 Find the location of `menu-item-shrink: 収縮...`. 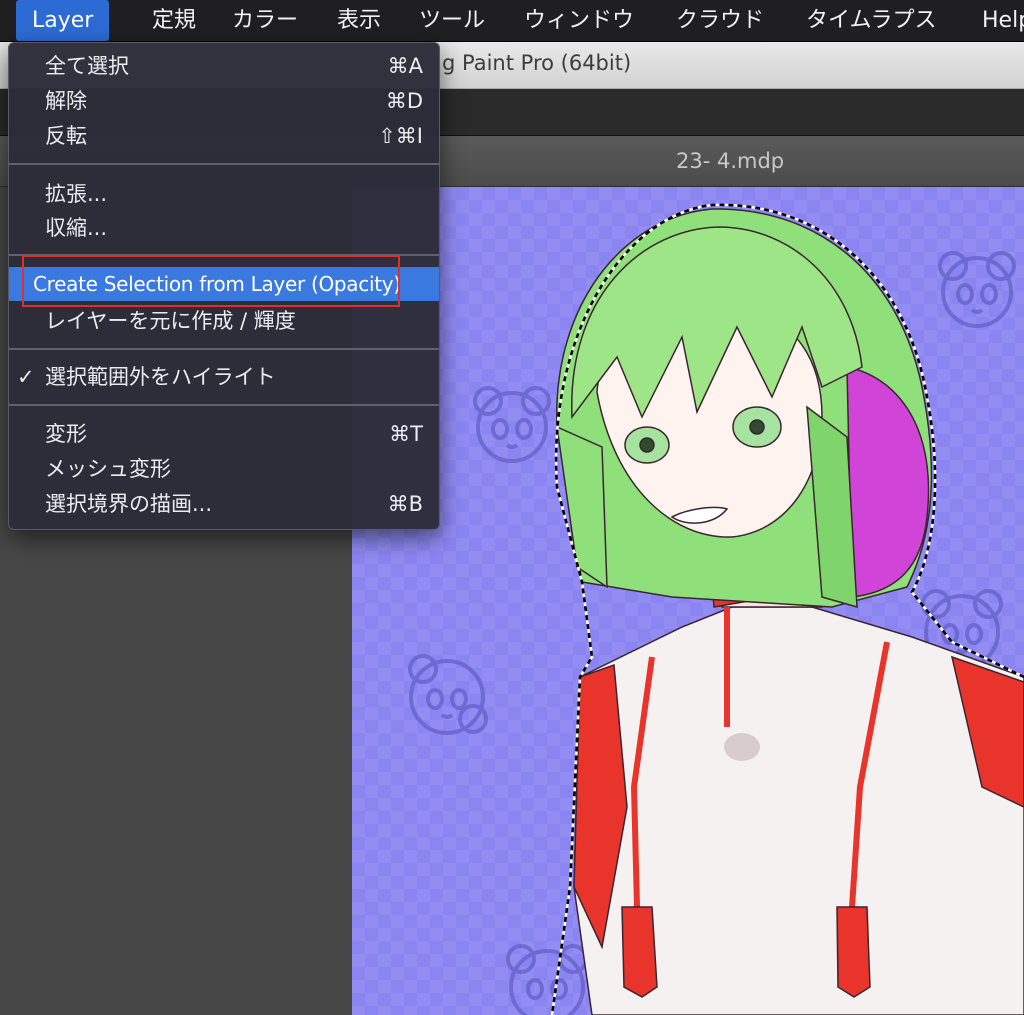

menu-item-shrink: 収縮... is located at coordinates (224, 228).